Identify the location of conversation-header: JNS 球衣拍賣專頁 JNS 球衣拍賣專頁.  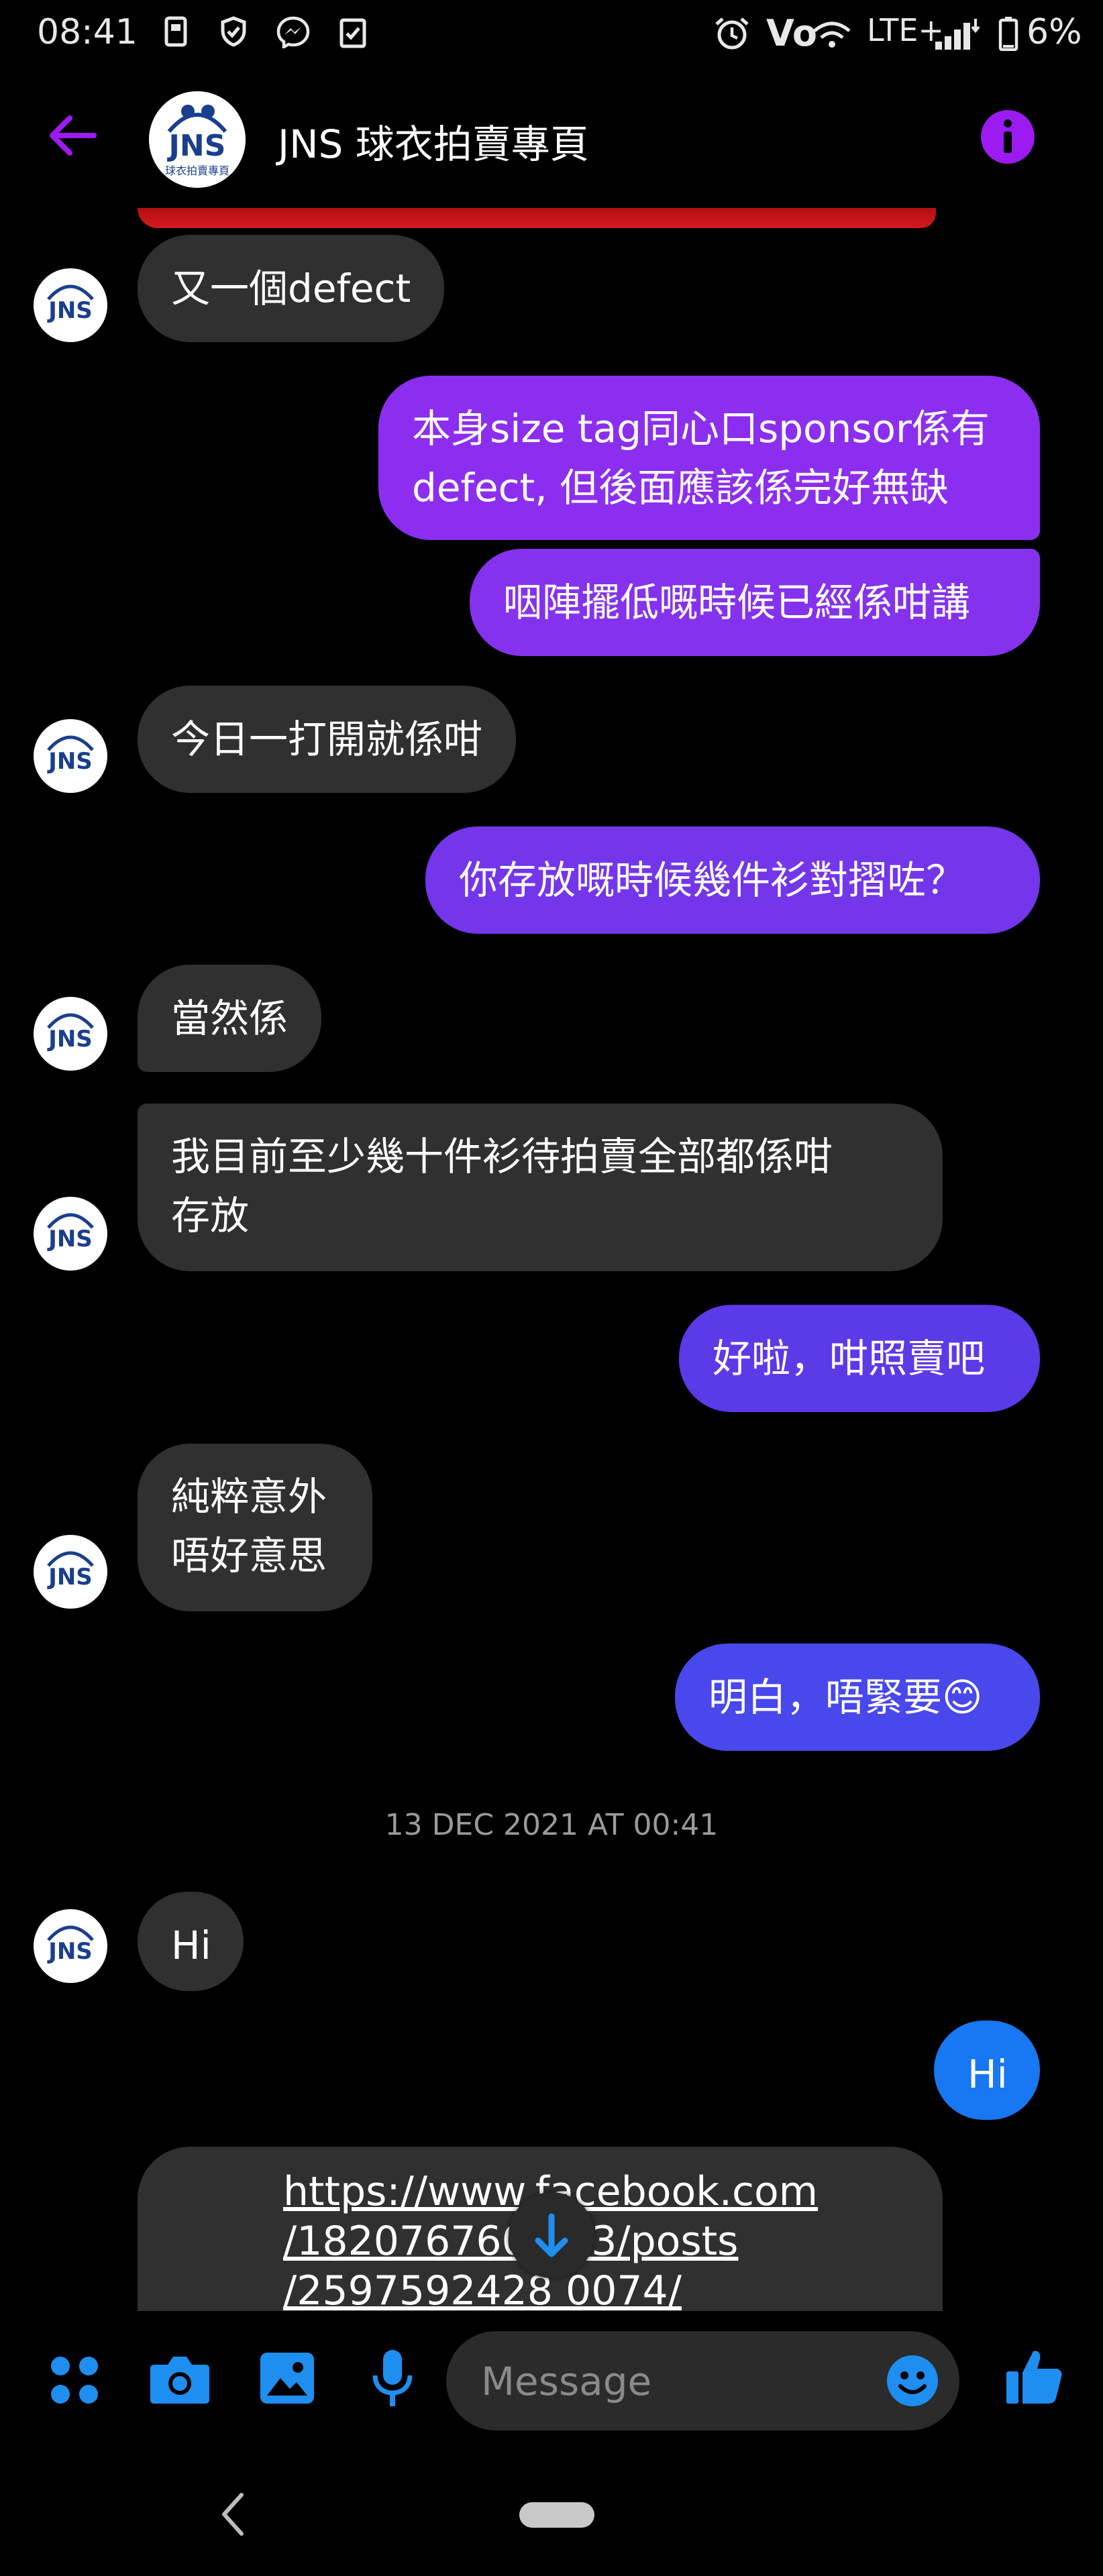
(551, 141).